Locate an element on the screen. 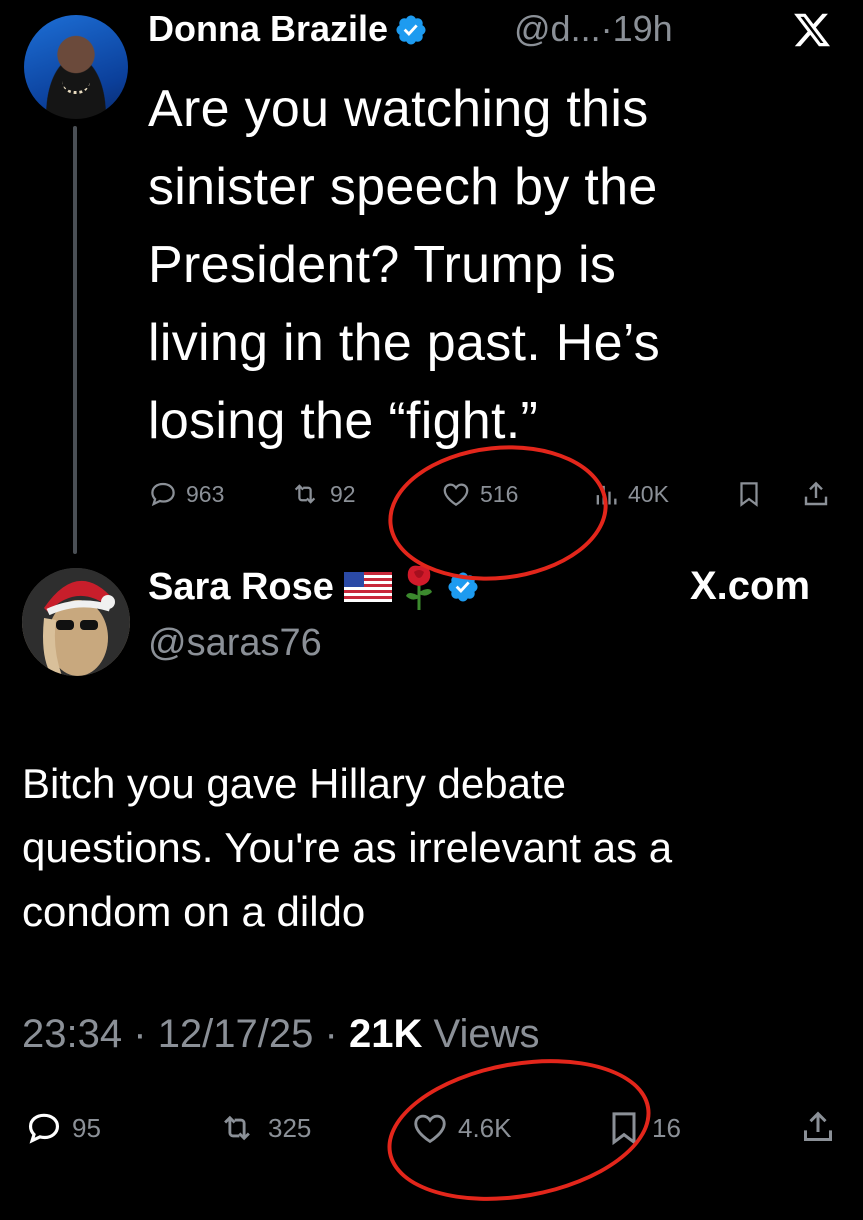 The image size is (863, 1220). reply-bookmark-button: 16 is located at coordinates (642, 1128).